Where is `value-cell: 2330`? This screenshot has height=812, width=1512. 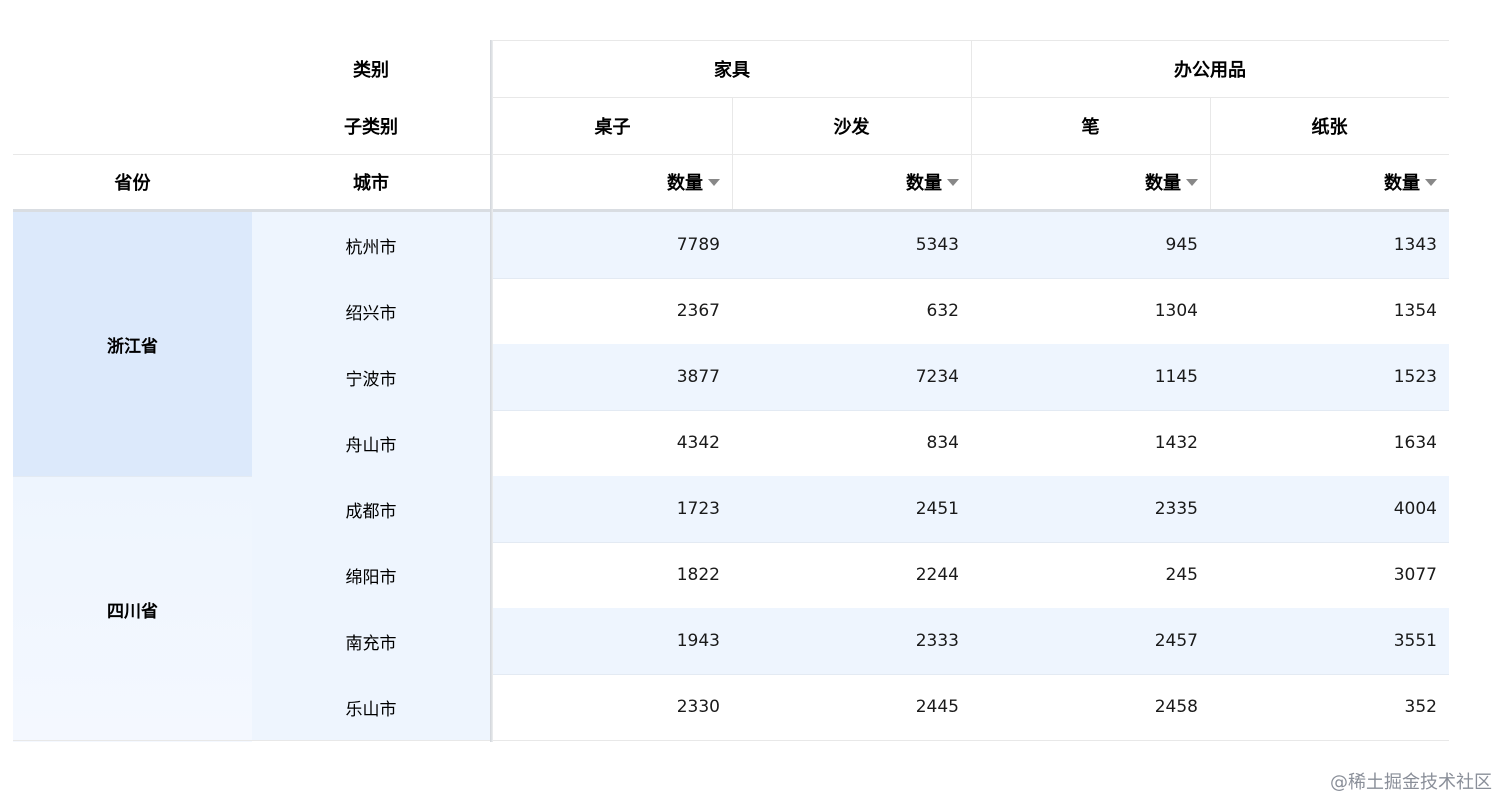
value-cell: 2330 is located at coordinates (612, 707).